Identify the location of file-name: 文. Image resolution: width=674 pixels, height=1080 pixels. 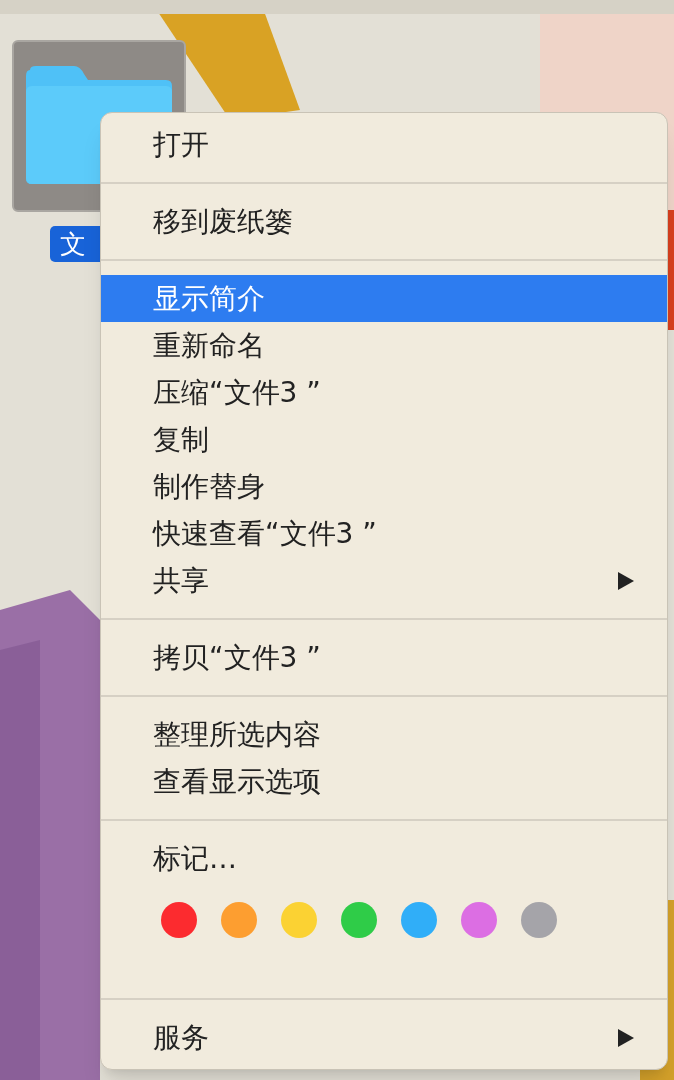
(73, 244).